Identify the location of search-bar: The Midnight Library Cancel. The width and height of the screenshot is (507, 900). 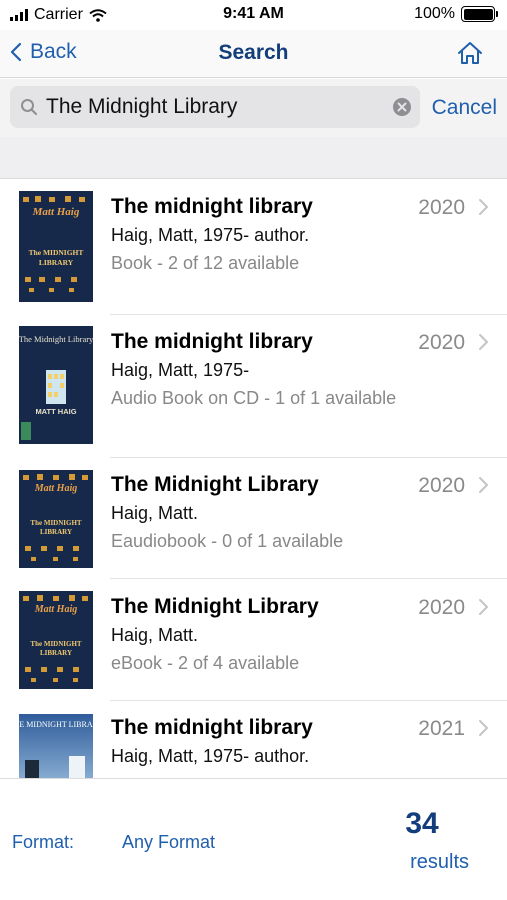
(253, 108).